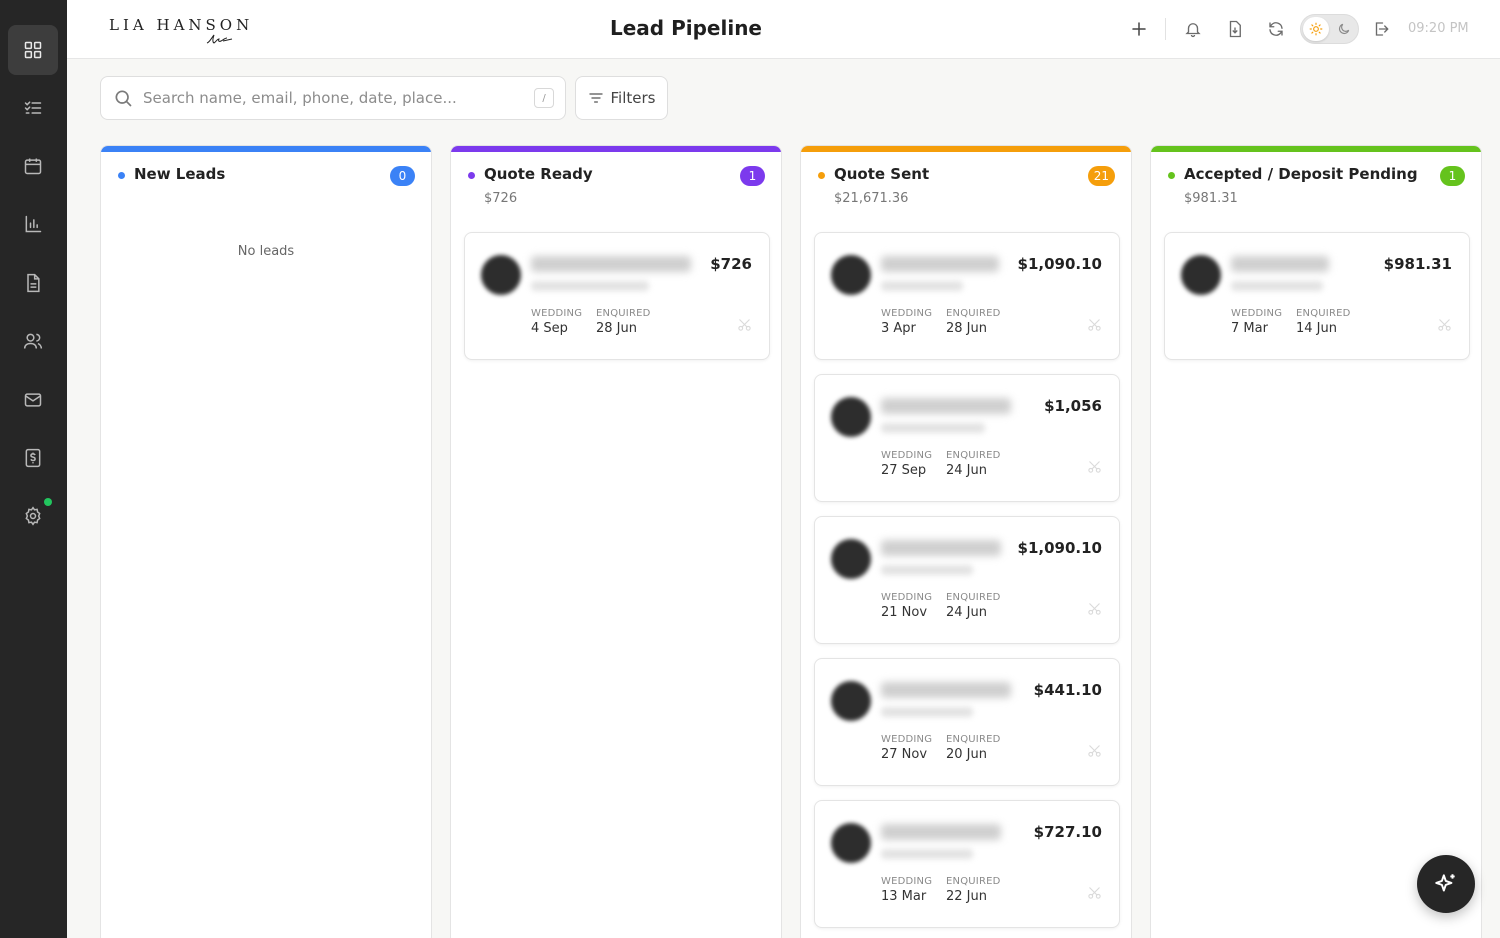 The width and height of the screenshot is (1500, 938). What do you see at coordinates (904, 896) in the screenshot?
I see `wedding-date: 13 Mar` at bounding box center [904, 896].